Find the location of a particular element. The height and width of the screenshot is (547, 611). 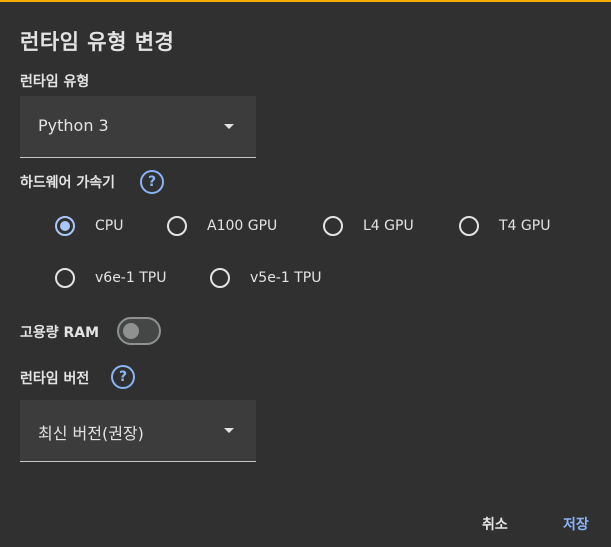

radio-t4-gpu: T4 GPU is located at coordinates (504, 226).